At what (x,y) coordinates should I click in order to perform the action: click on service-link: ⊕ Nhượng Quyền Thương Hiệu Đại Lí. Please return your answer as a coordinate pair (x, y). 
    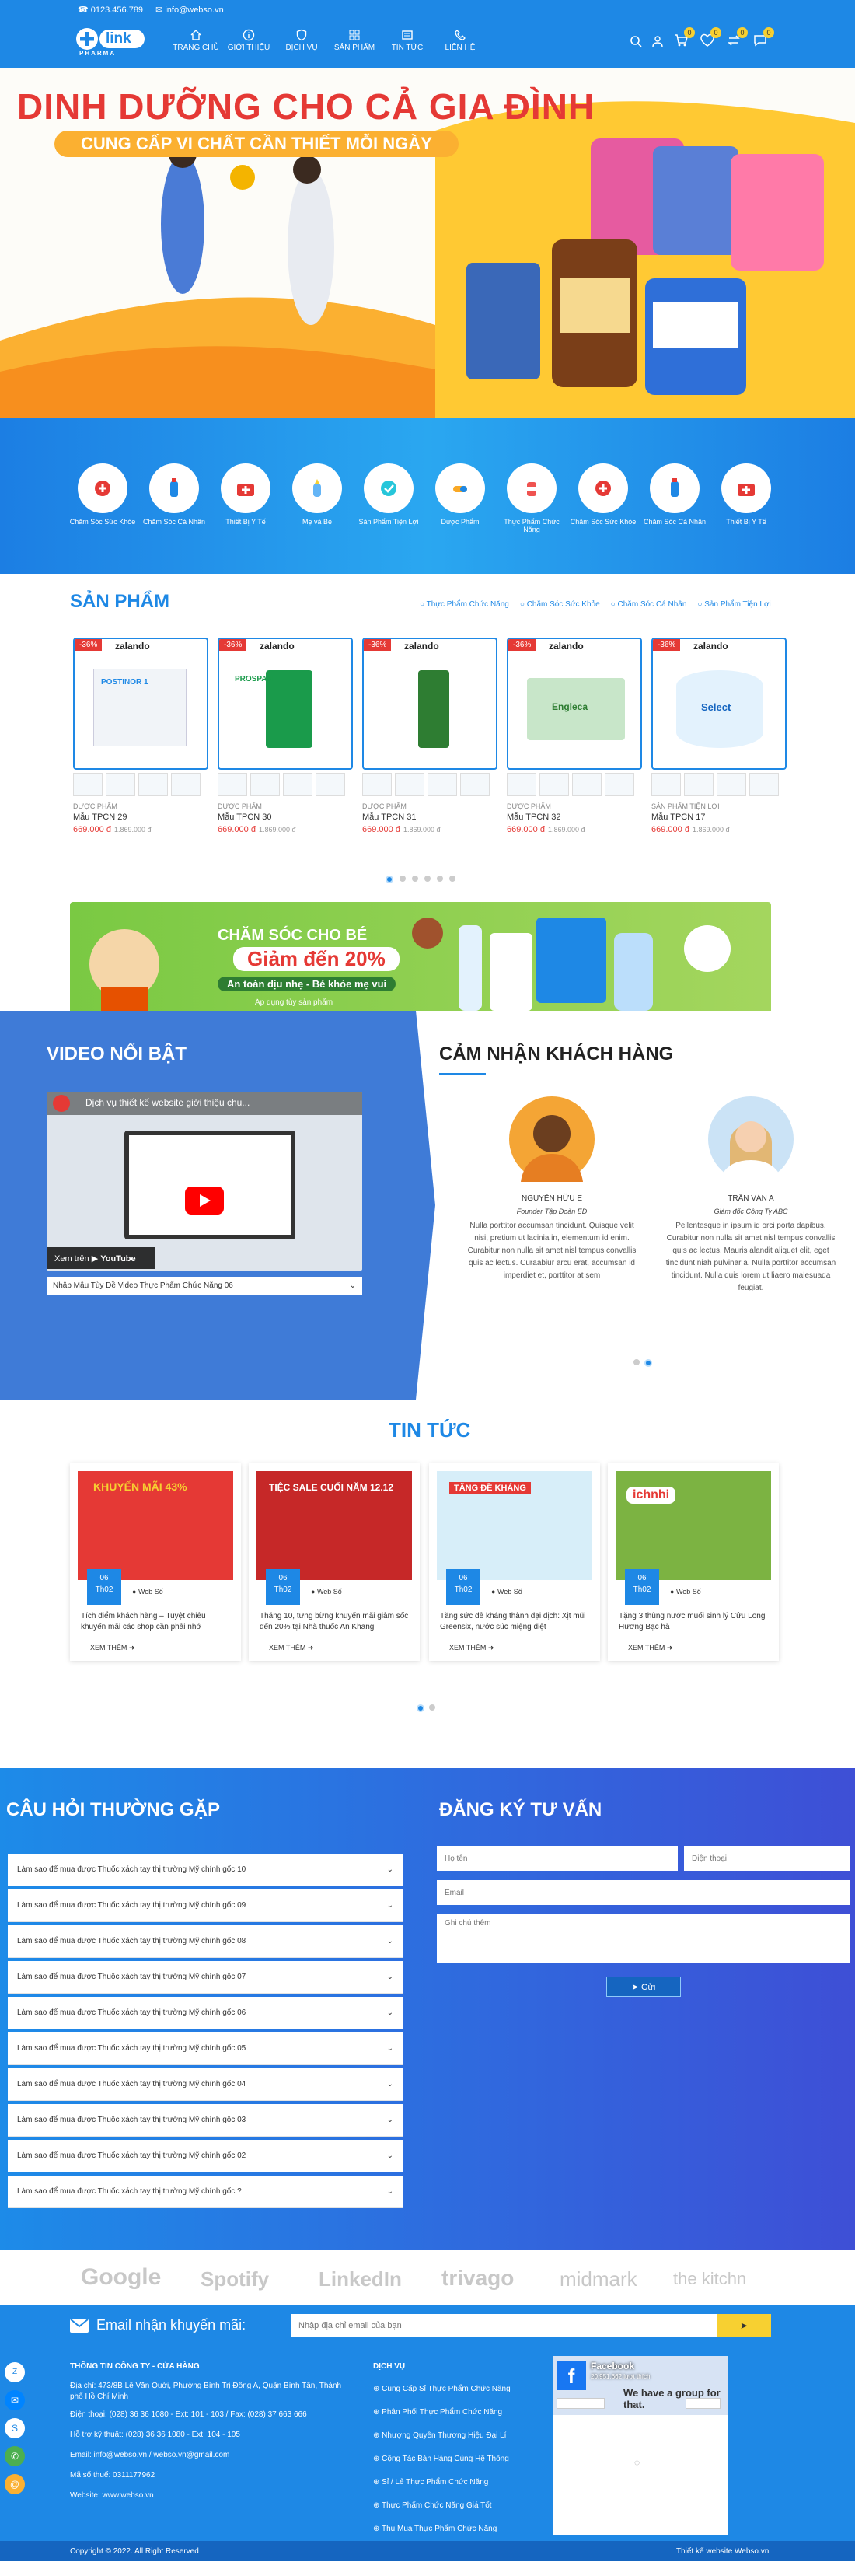
    Looking at the image, I should click on (442, 2436).